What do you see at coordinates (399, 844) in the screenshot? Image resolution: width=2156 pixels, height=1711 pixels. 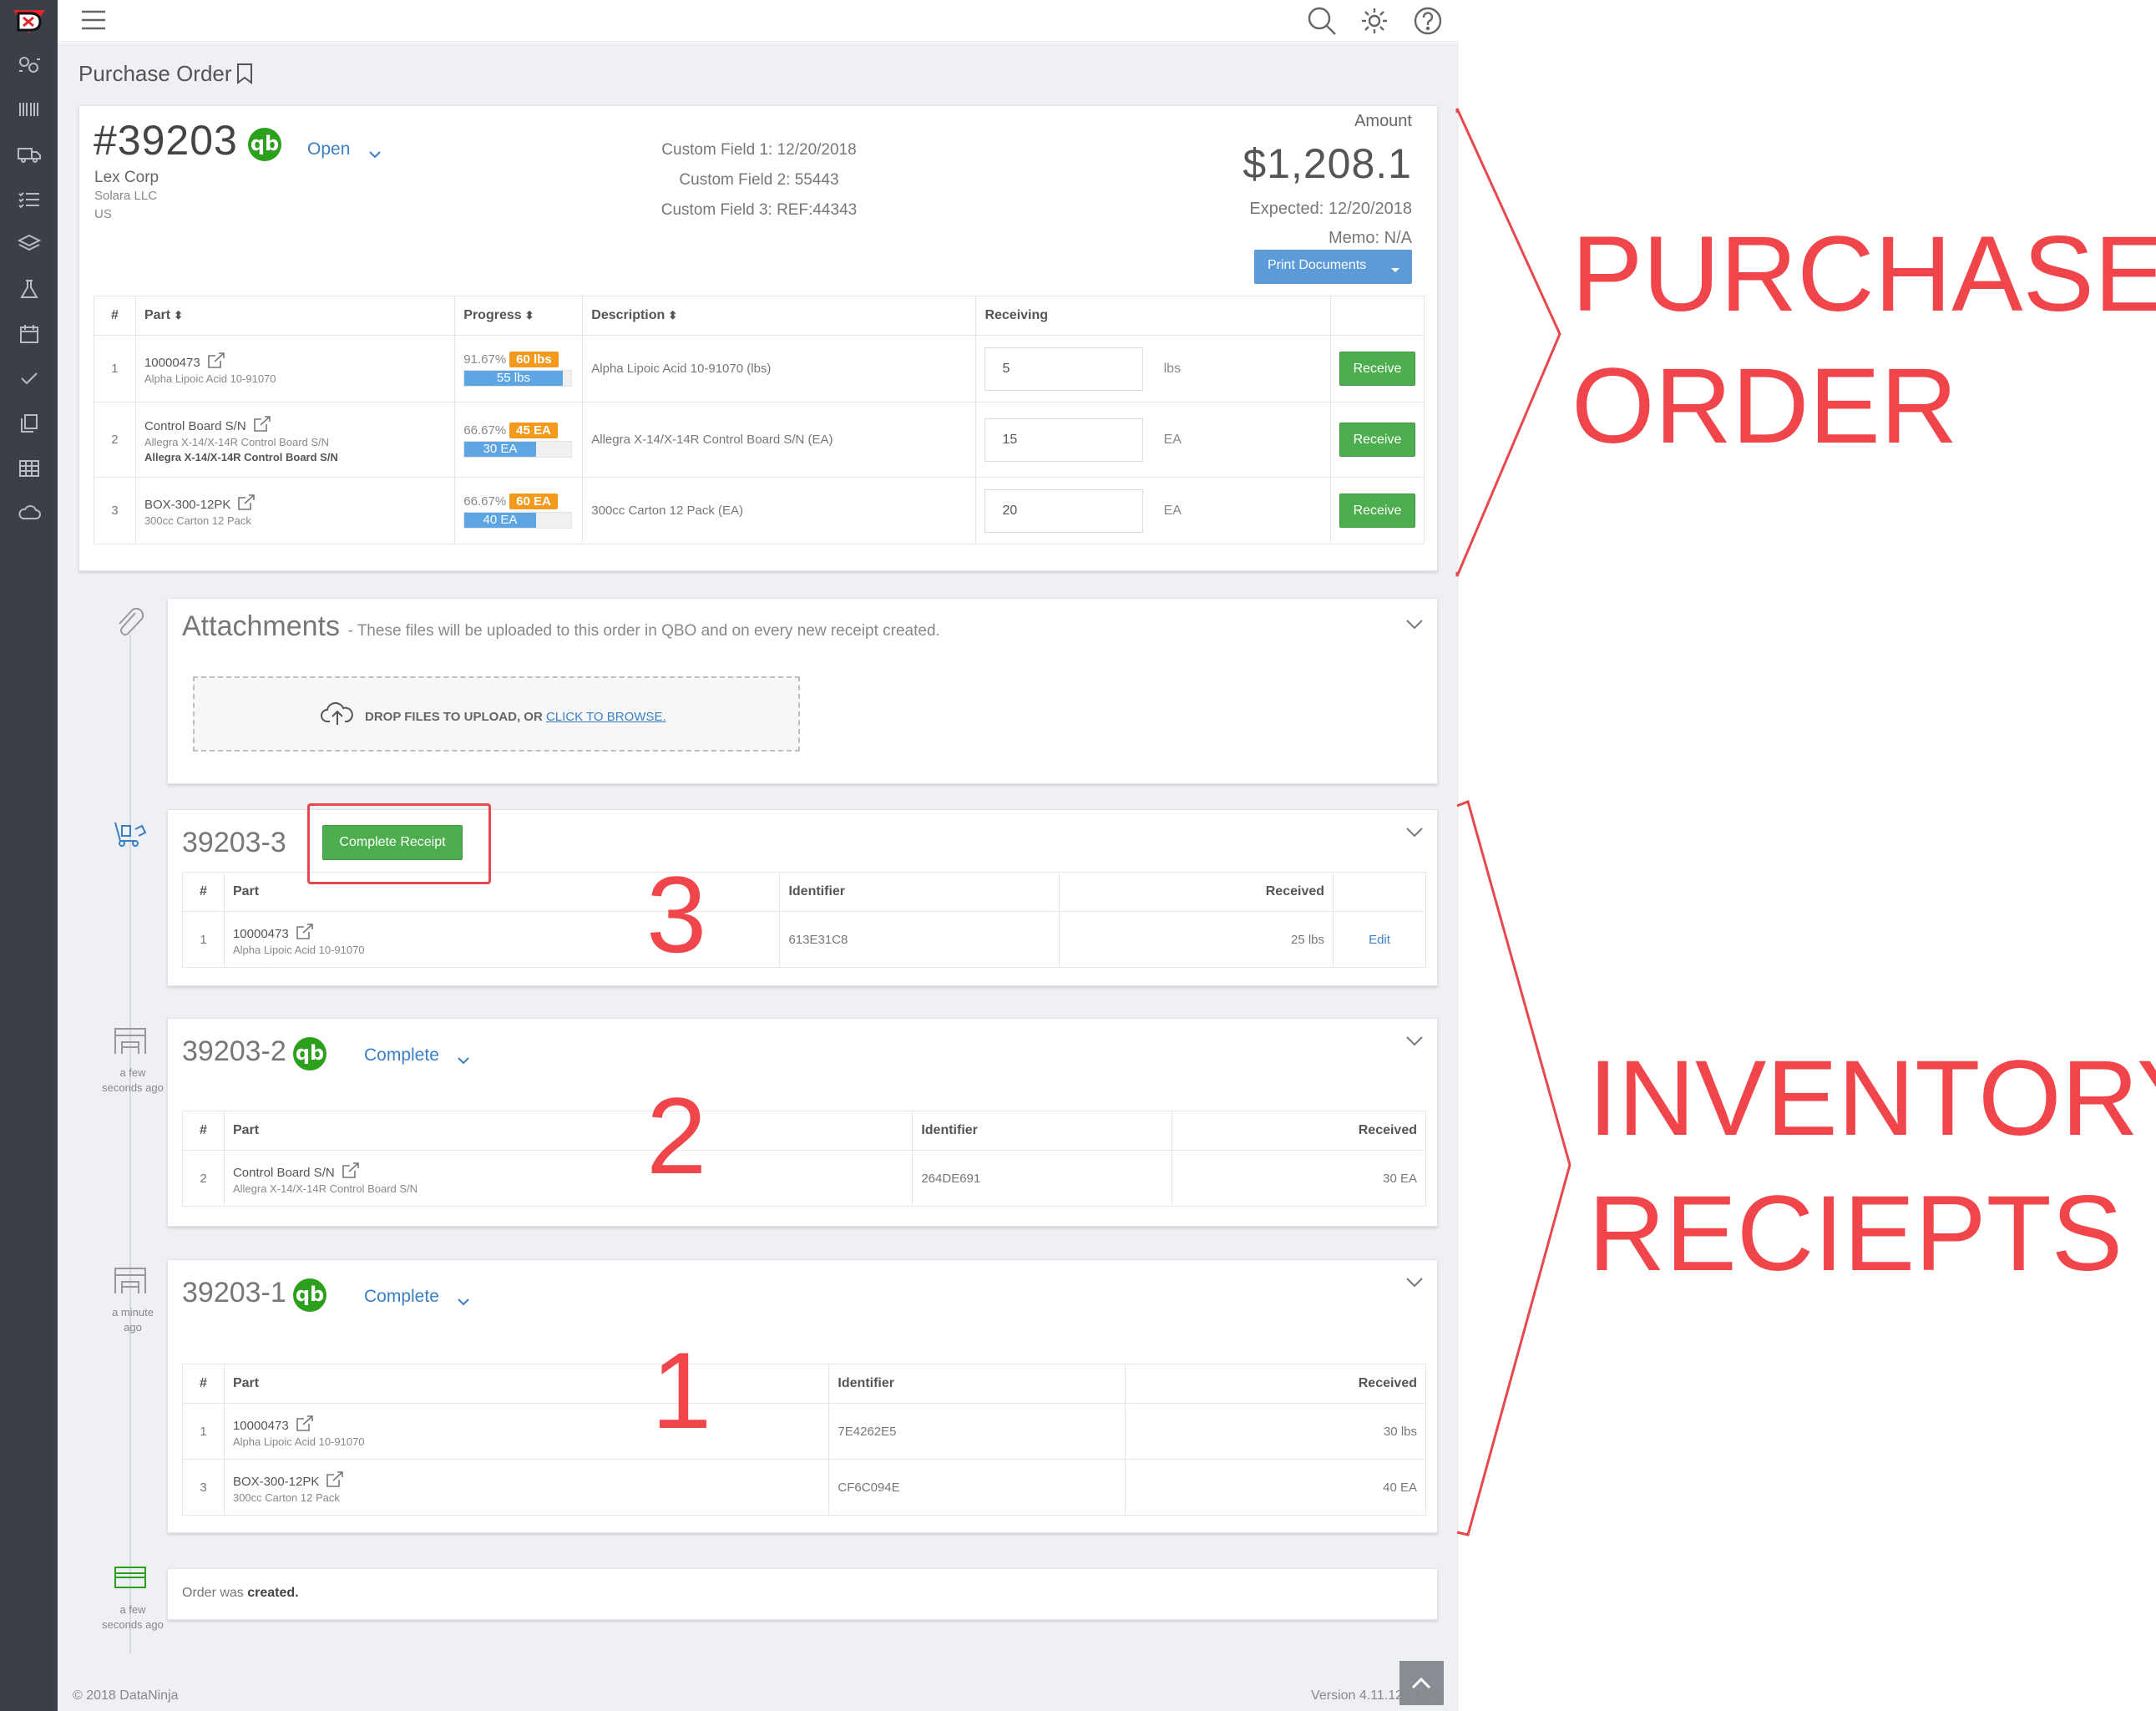 I see `complete-receipt-highlight` at bounding box center [399, 844].